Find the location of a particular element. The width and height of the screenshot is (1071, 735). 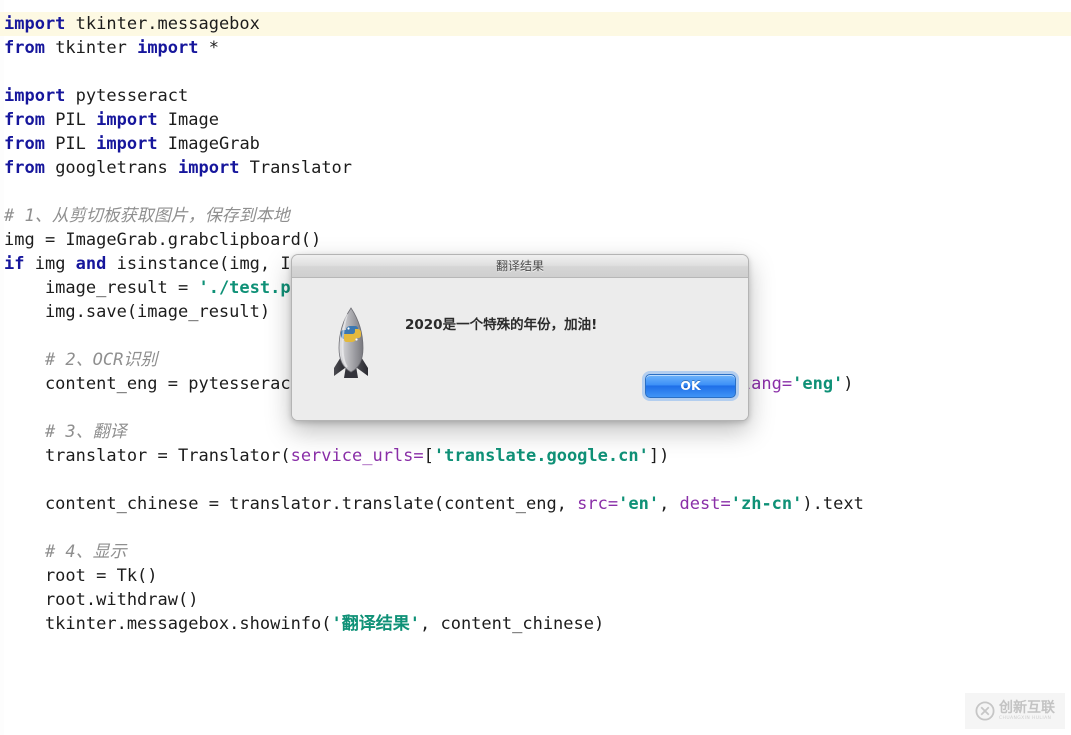

code-token: 'zh-cn' is located at coordinates (766, 504).